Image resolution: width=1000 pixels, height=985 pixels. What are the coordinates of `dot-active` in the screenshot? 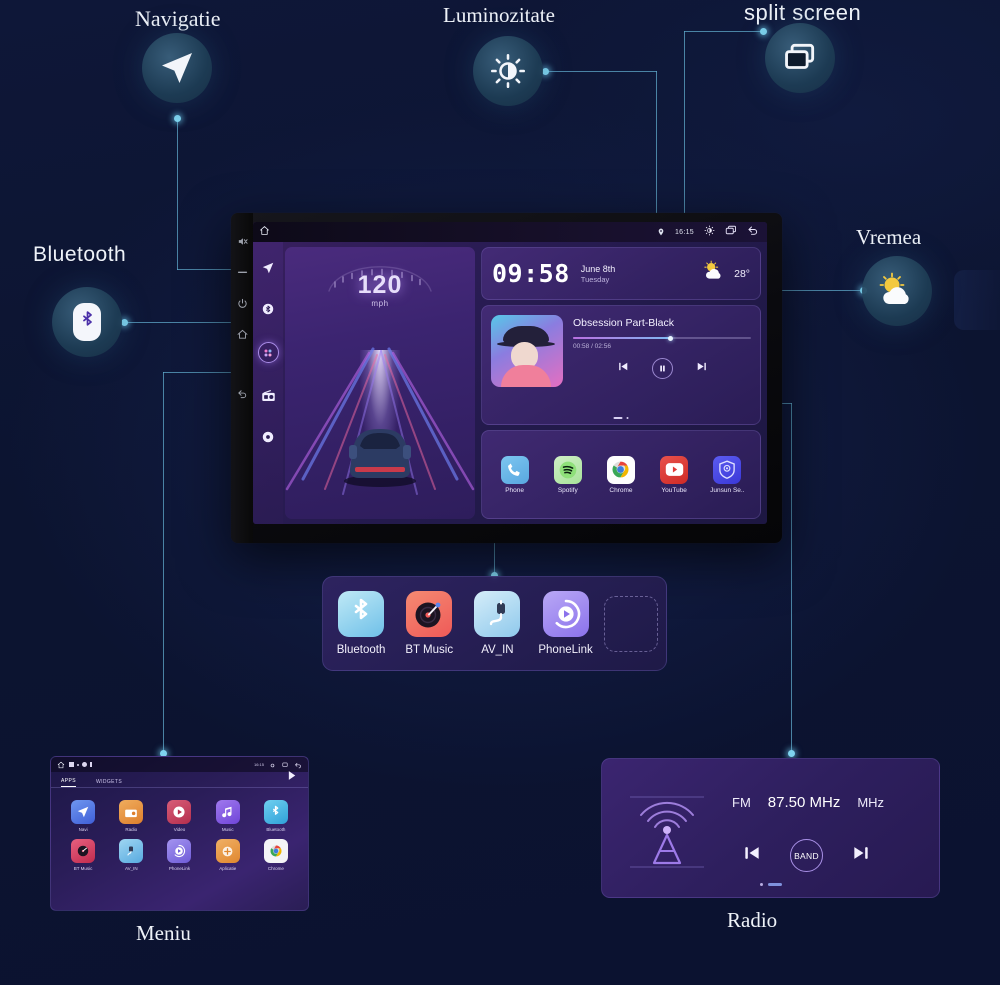 It's located at (618, 418).